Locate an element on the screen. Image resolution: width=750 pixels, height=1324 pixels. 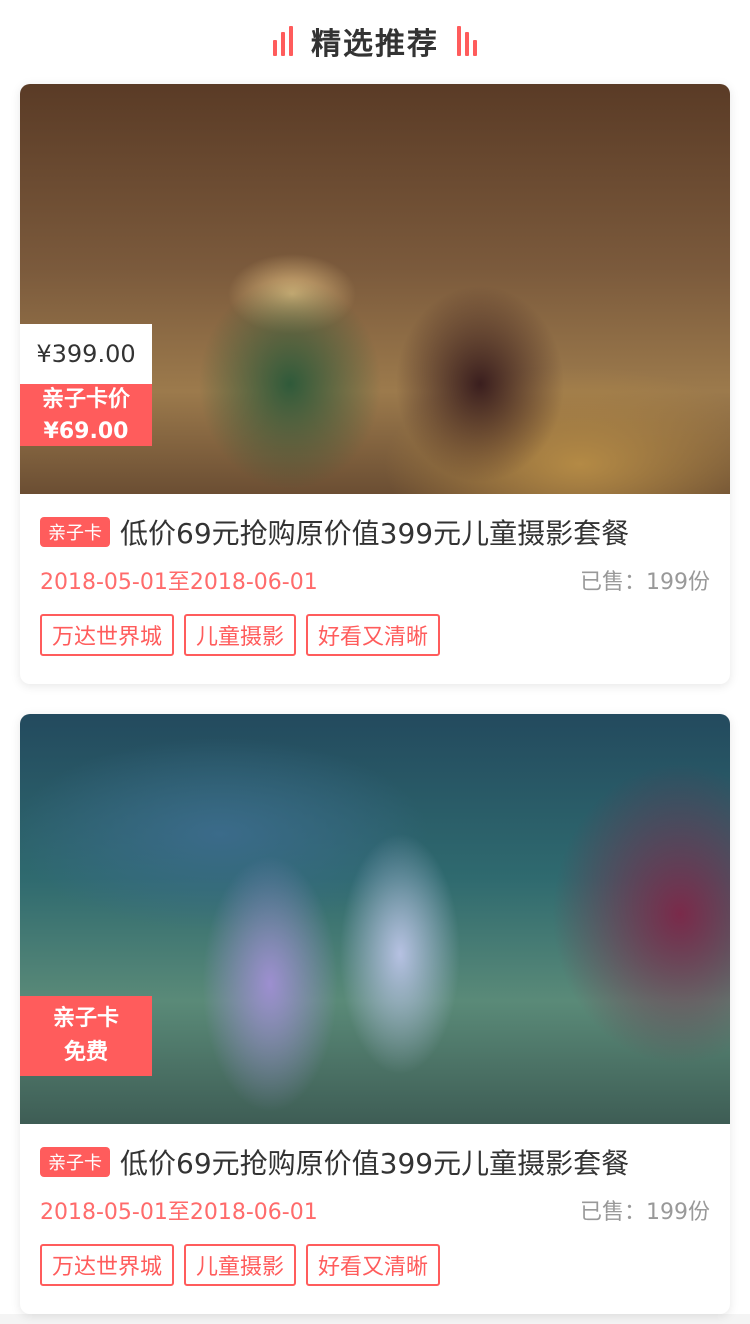
promo-label: 亲子卡 is located at coordinates (85, 1018).